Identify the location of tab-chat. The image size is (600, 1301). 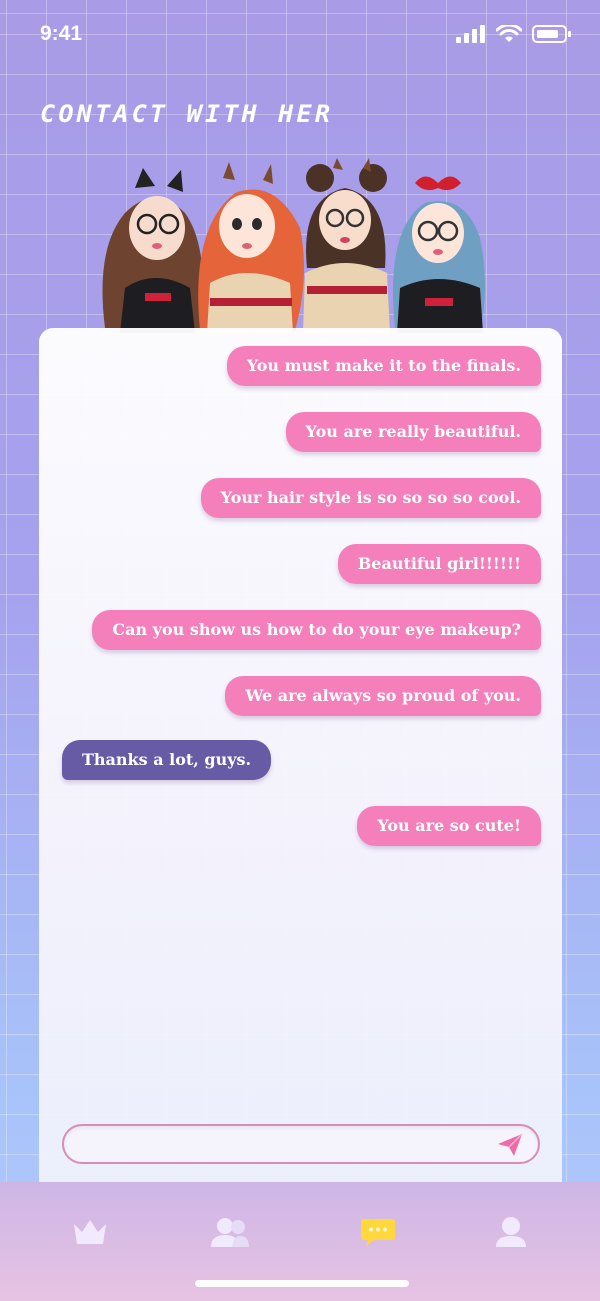
(378, 1232).